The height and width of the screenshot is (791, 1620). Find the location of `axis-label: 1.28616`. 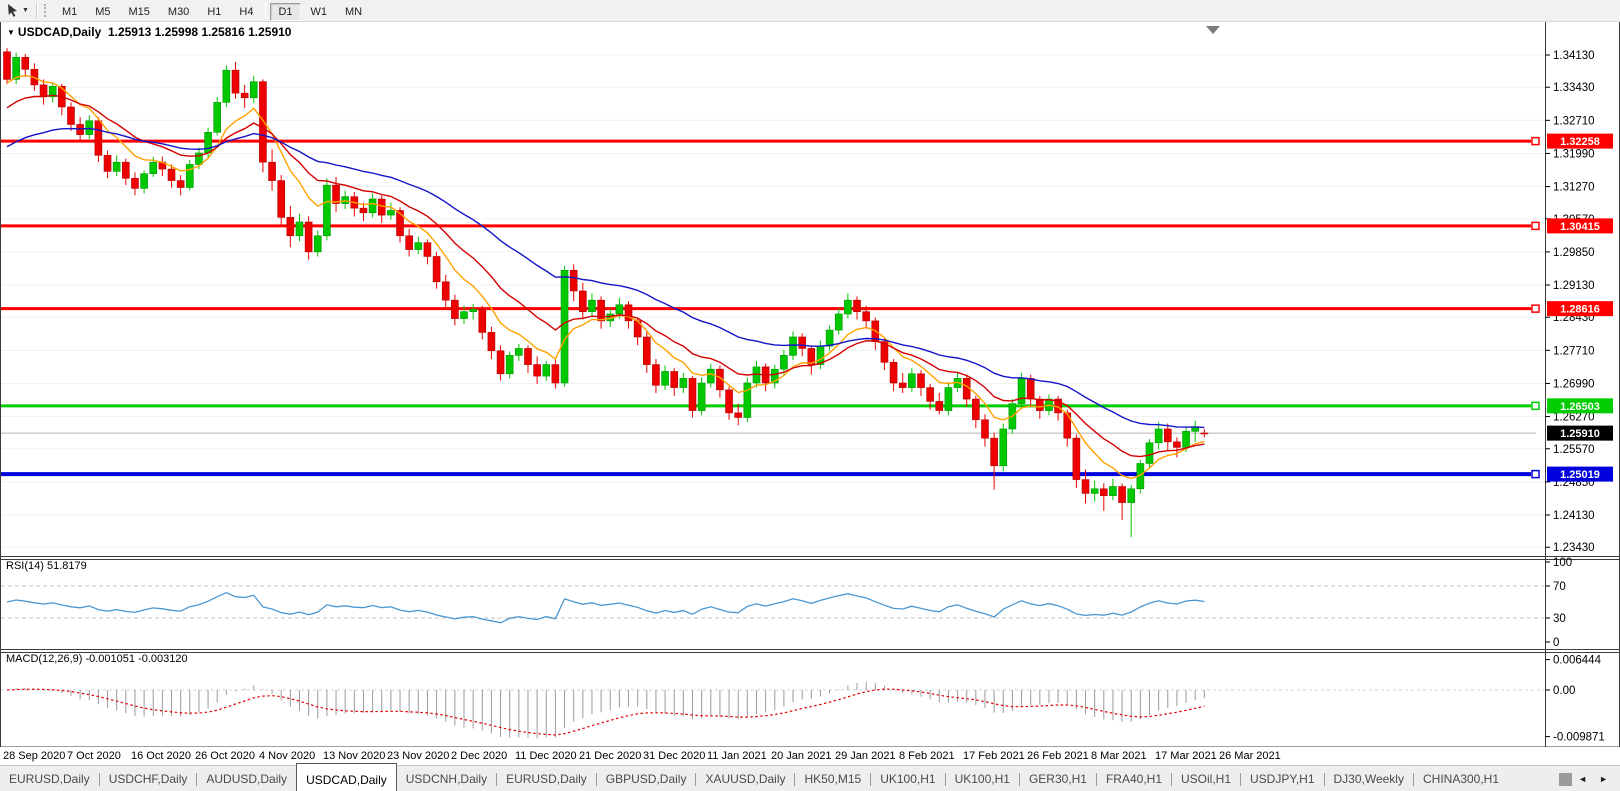

axis-label: 1.28616 is located at coordinates (1580, 310).